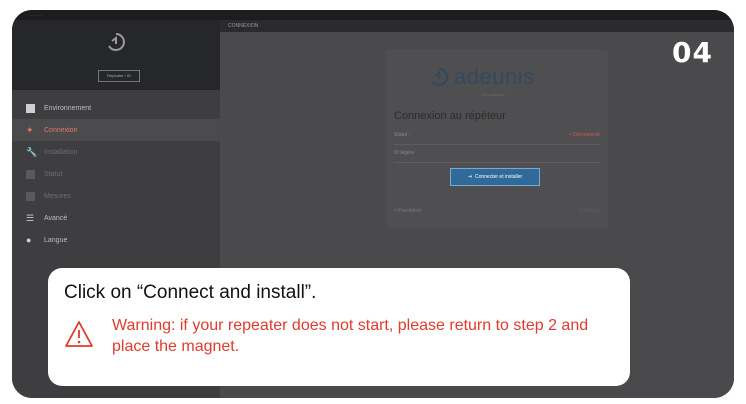  What do you see at coordinates (404, 153) in the screenshot?
I see `id-label: ID légère` at bounding box center [404, 153].